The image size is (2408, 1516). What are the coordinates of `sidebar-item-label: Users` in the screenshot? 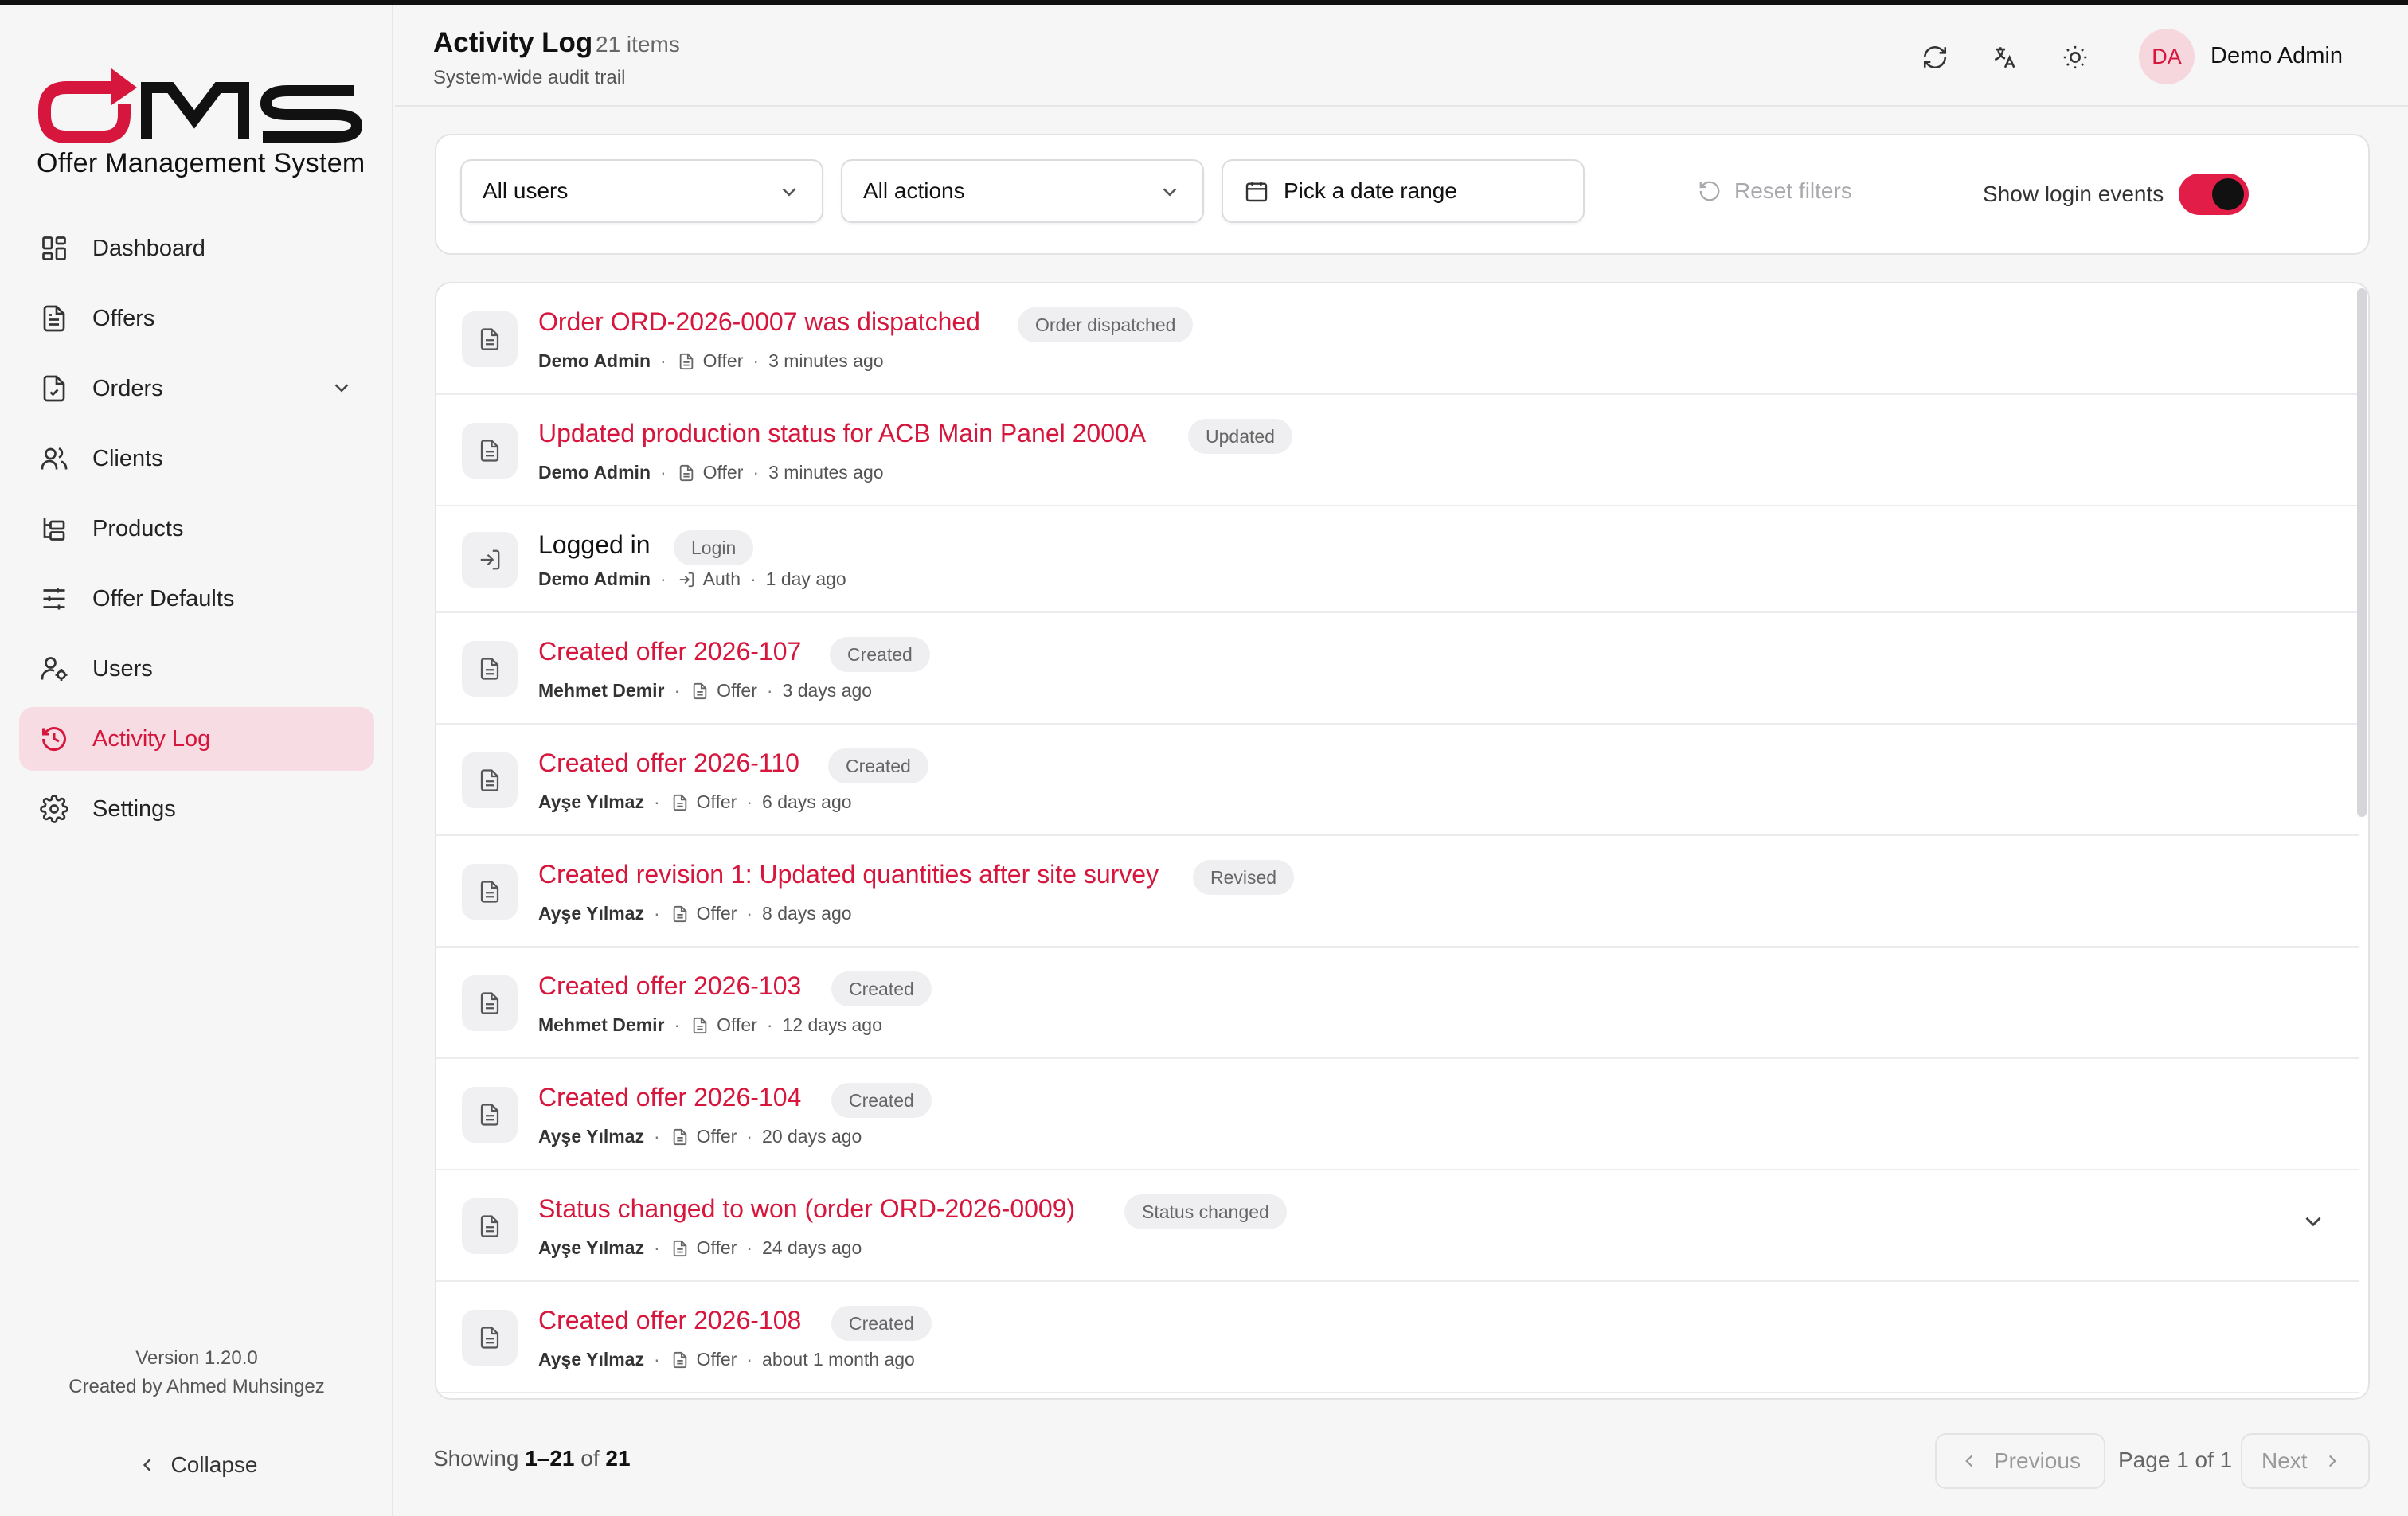 It's located at (122, 668).